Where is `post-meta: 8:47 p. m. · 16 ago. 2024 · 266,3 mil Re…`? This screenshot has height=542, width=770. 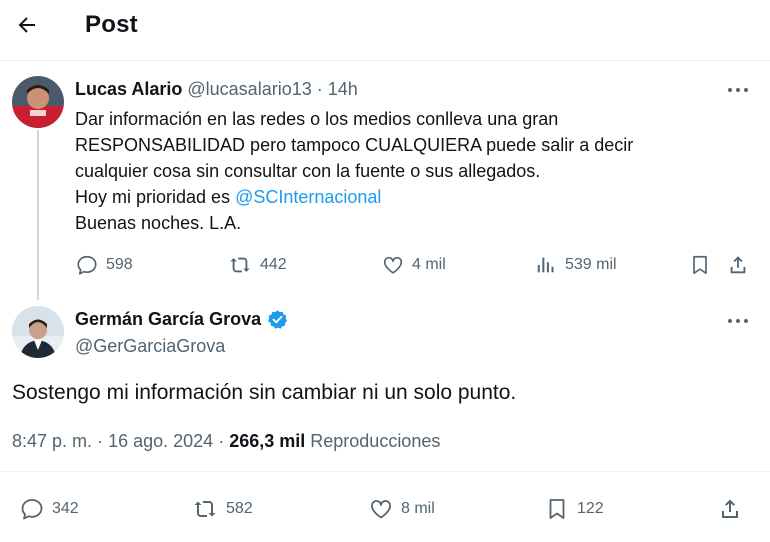 post-meta: 8:47 p. m. · 16 ago. 2024 · 266,3 mil Re… is located at coordinates (226, 441).